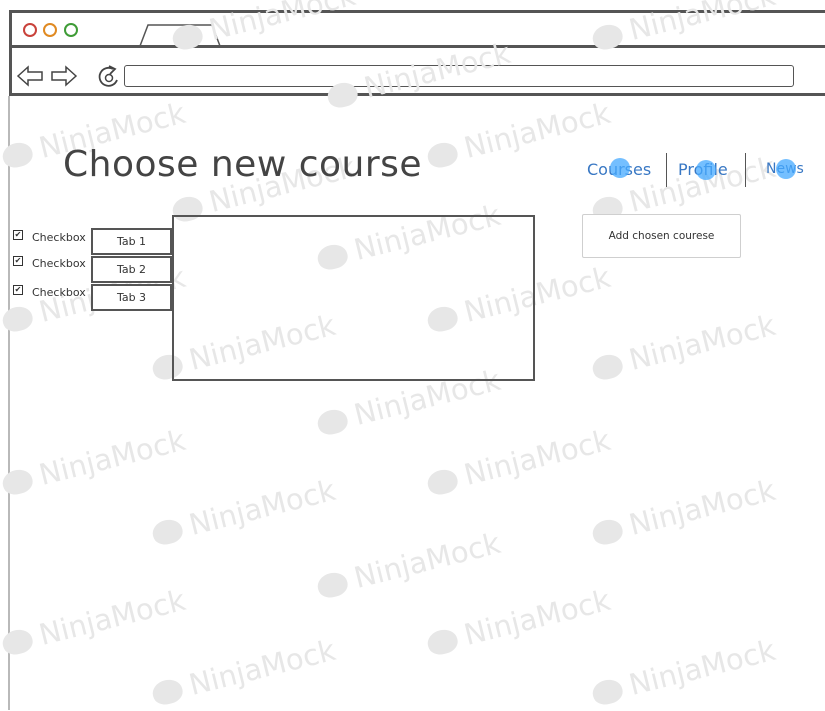 This screenshot has width=825, height=711. I want to click on tab-2: Tab 2, so click(131, 269).